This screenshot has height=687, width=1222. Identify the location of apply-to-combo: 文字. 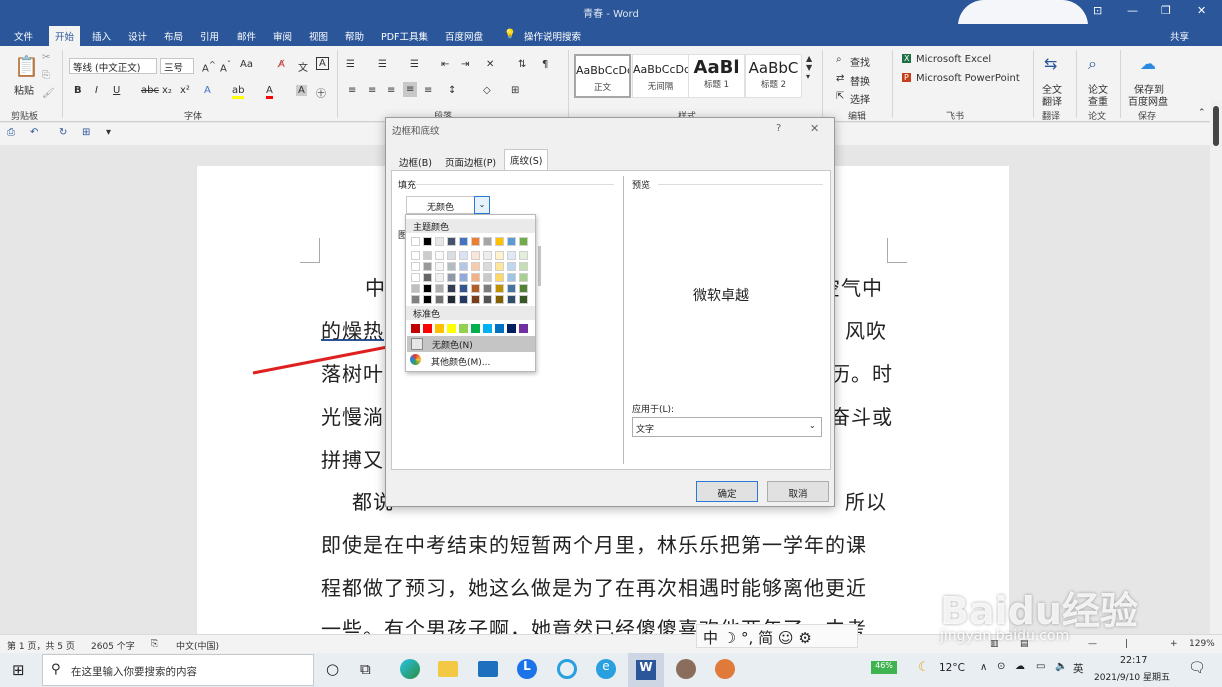
(727, 427).